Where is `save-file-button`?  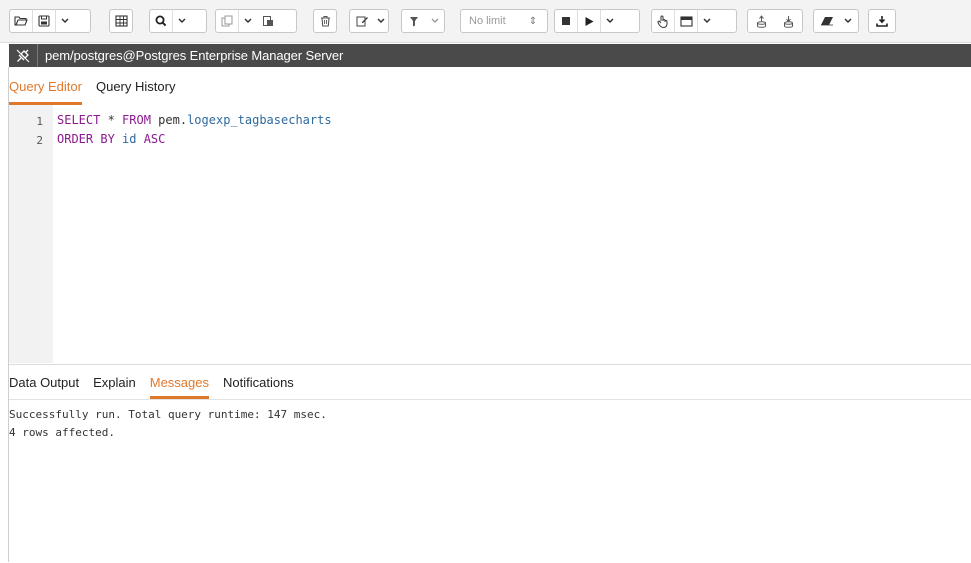 save-file-button is located at coordinates (44, 21).